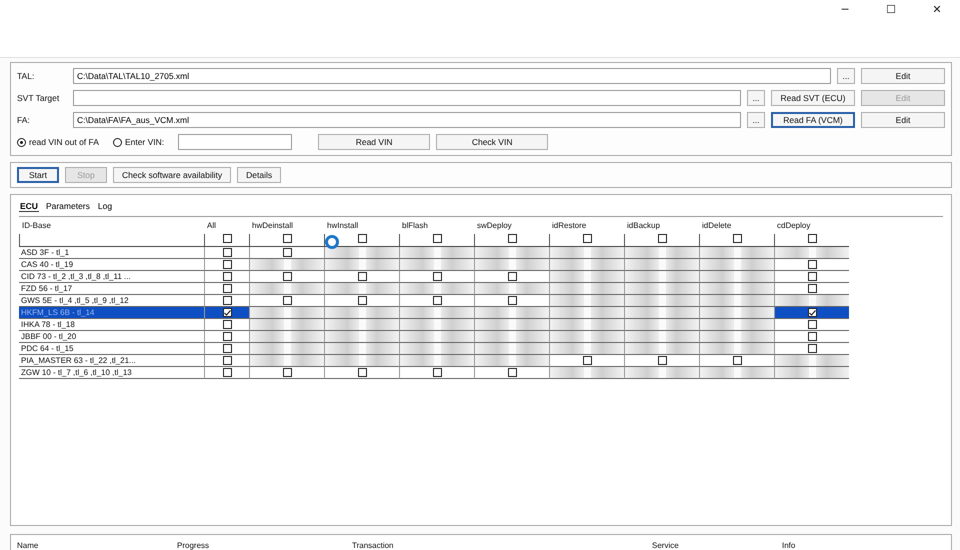 The image size is (960, 550). Describe the element at coordinates (111, 265) in the screenshot. I see `ecu-name-cell: CAS 40 - tl_19` at that location.